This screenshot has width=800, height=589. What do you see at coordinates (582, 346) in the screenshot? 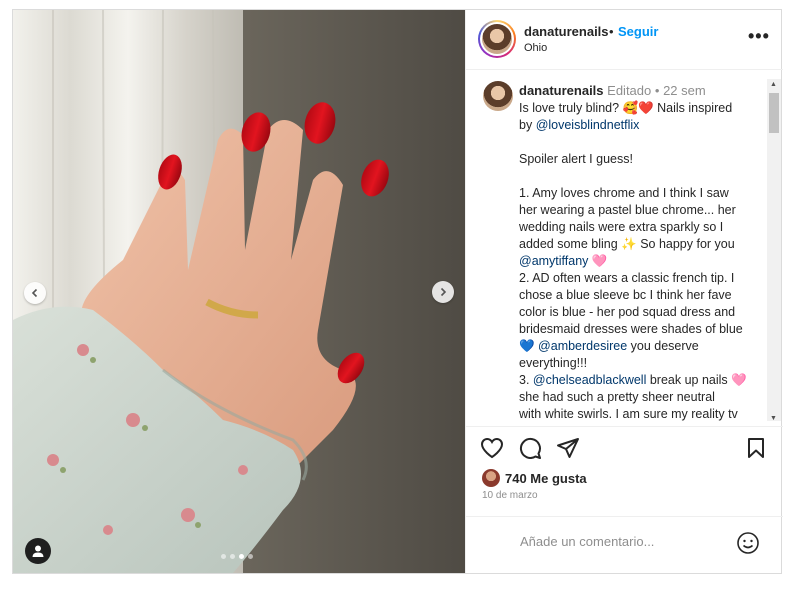
I see `mention-link: @amberdesiree` at bounding box center [582, 346].